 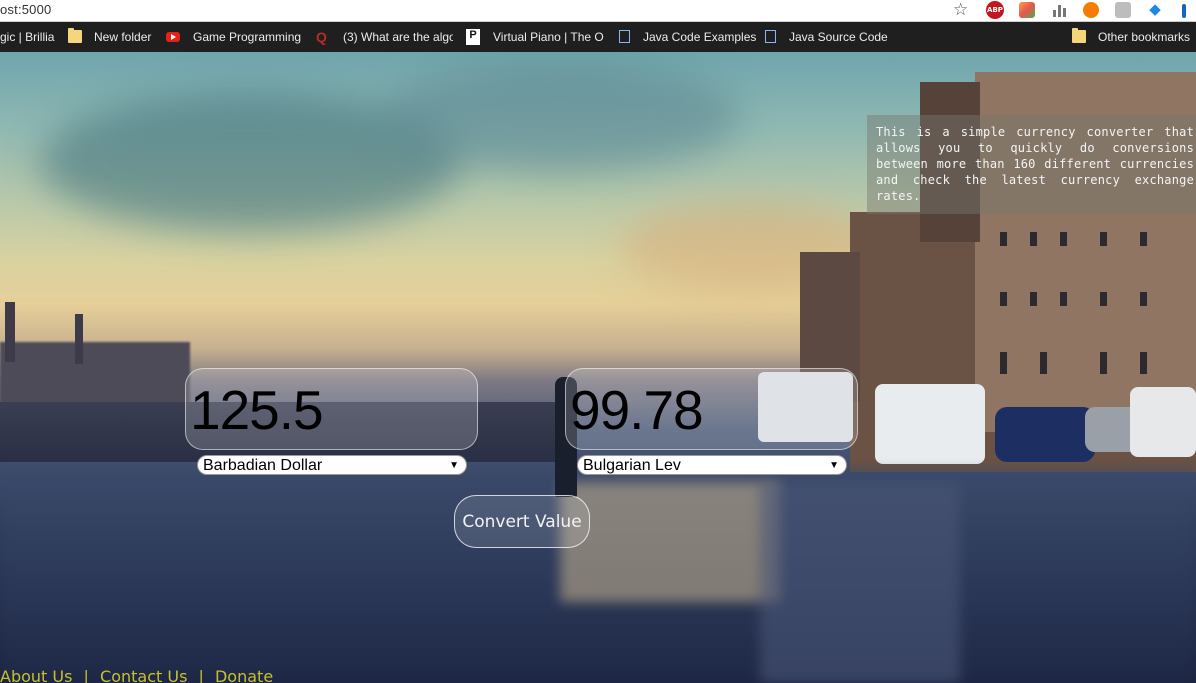 I want to click on extension-partial-icon, so click(x=1184, y=11).